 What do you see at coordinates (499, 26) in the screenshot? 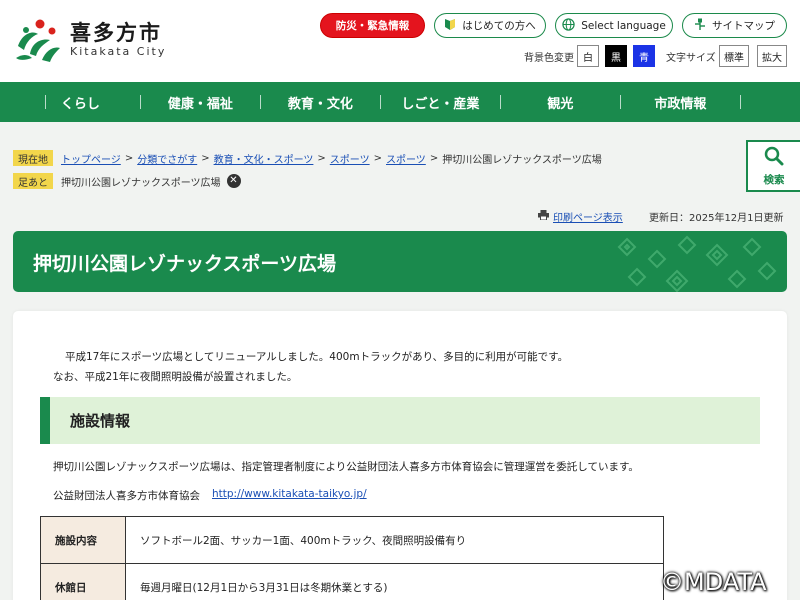
I see `first-visit-label: はじめての方へ` at bounding box center [499, 26].